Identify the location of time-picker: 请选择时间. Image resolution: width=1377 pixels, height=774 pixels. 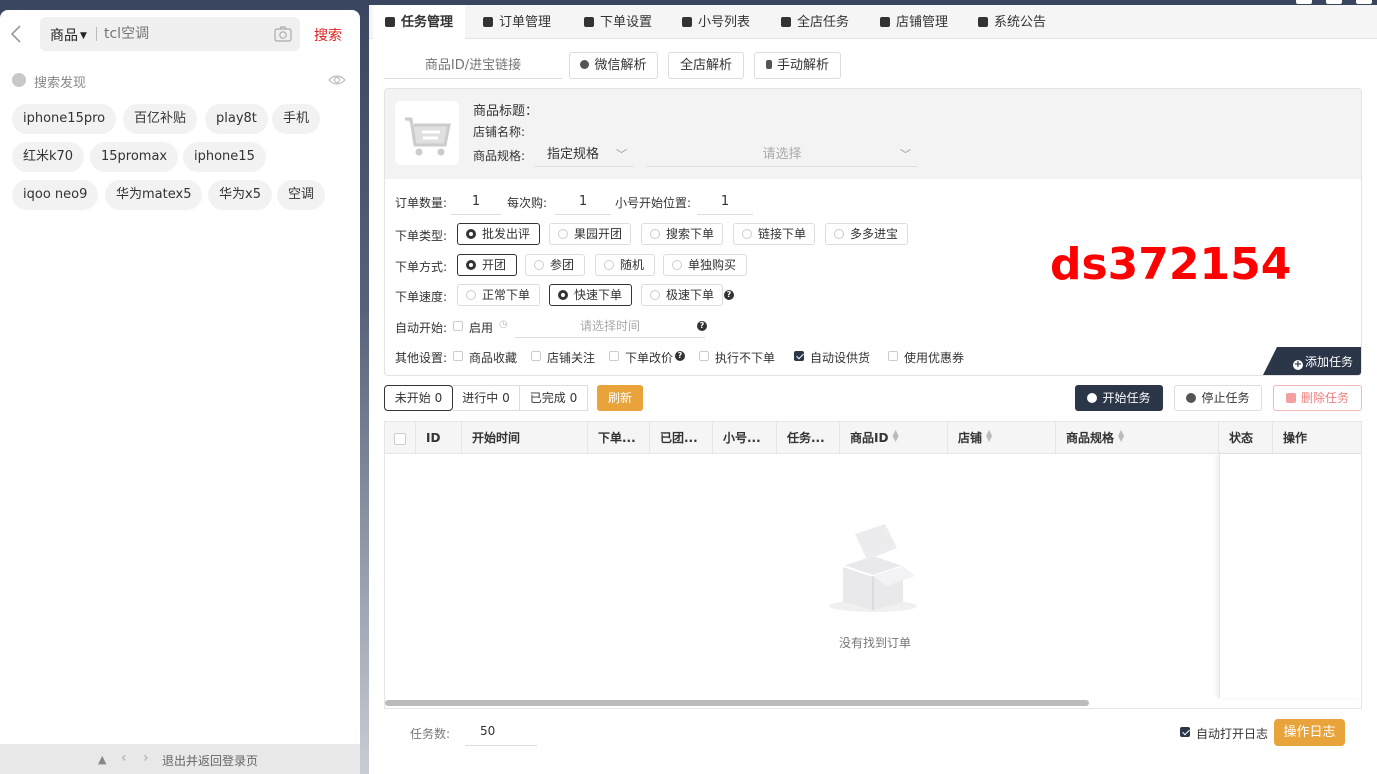
(610, 326).